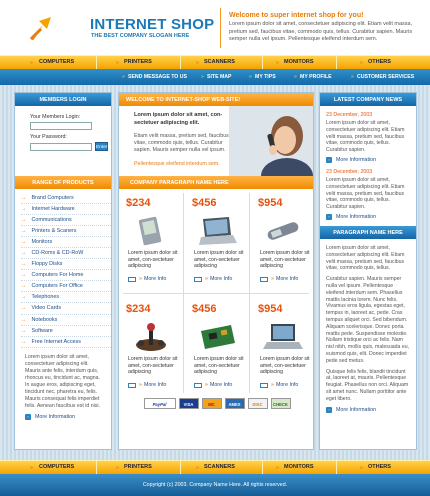 The width and height of the screenshot is (430, 496). I want to click on category-item: → Telephones, so click(66, 298).